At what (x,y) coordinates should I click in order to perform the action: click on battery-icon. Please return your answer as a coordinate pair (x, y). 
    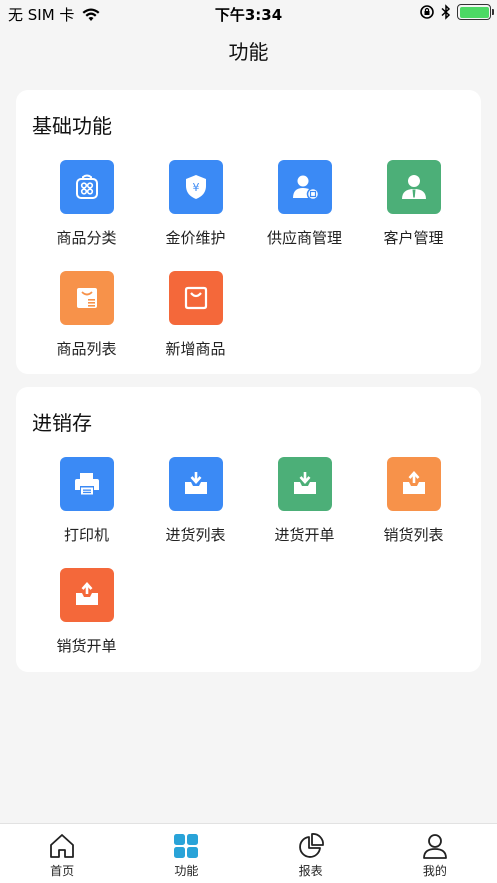
    Looking at the image, I should click on (475, 12).